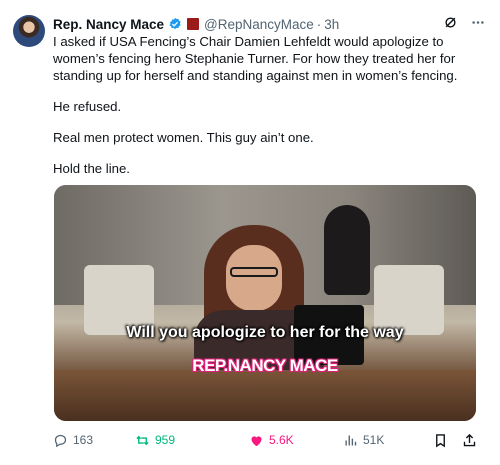  What do you see at coordinates (254, 278) in the screenshot?
I see `speaker-face` at bounding box center [254, 278].